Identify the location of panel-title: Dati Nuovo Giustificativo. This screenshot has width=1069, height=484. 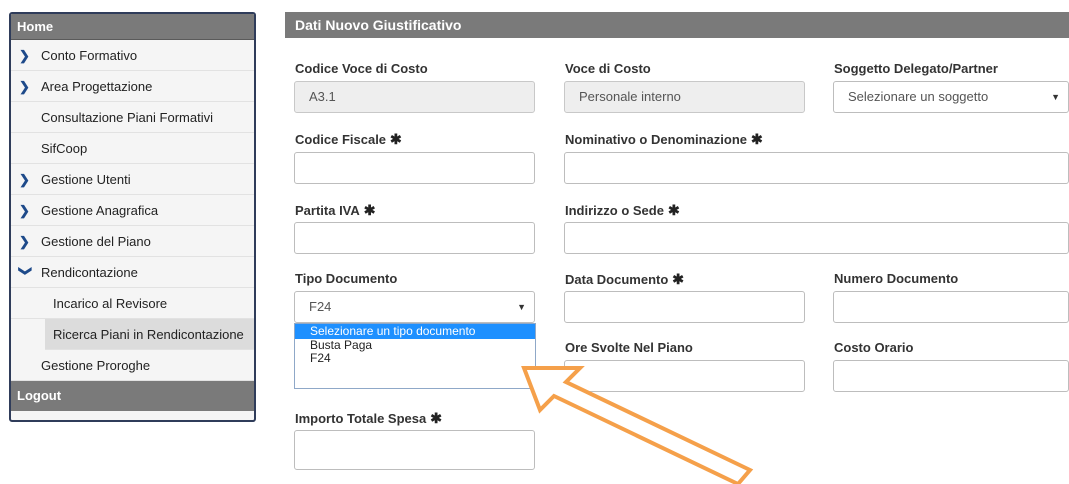
(677, 25).